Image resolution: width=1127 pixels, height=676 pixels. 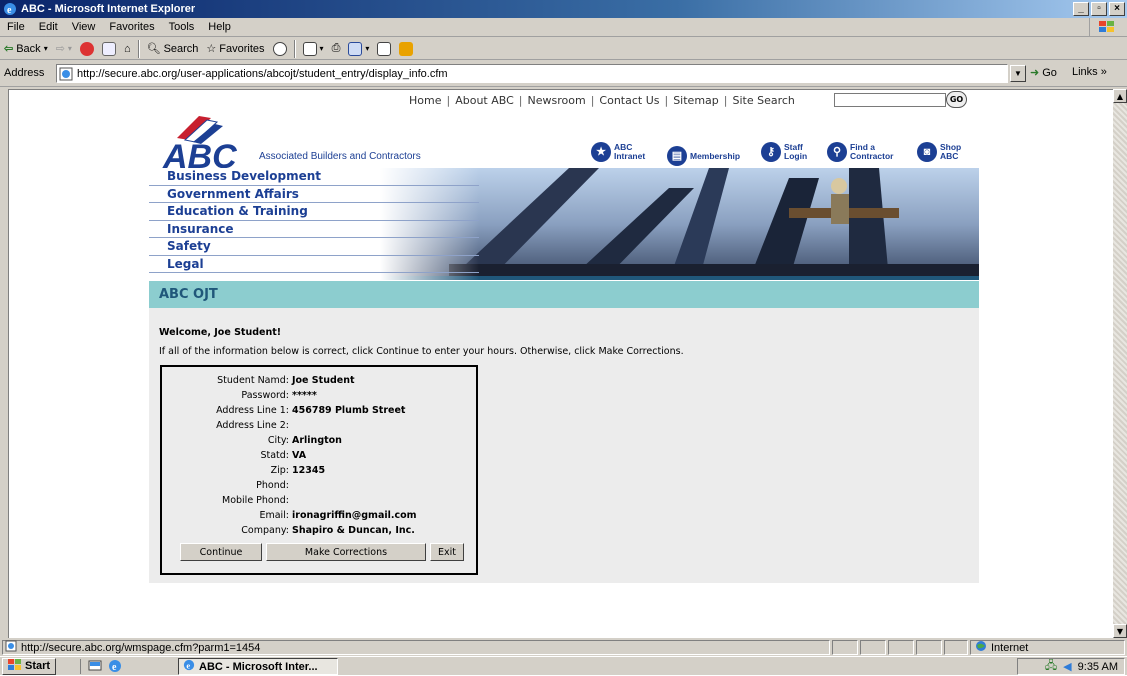 I want to click on continue-button: Continue, so click(x=221, y=552).